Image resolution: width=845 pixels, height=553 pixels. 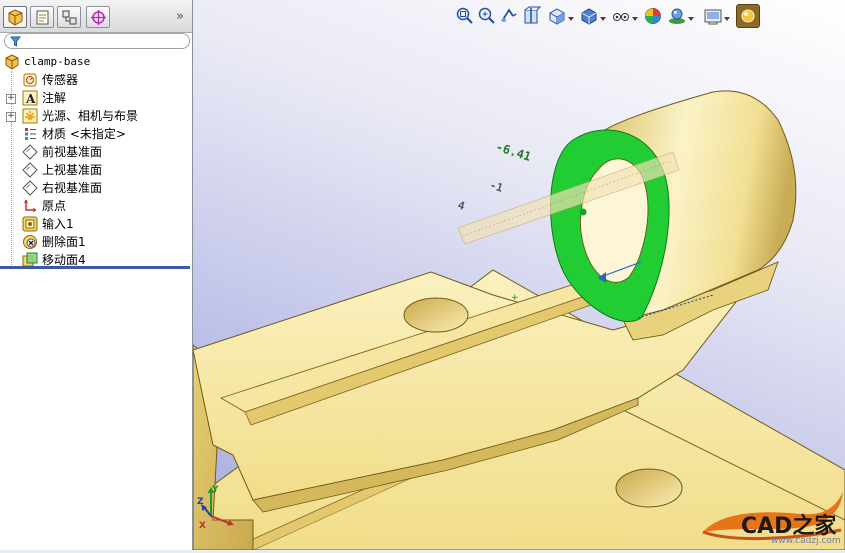 I want to click on tree-item-front-plane: 前视基准面, so click(x=96, y=152).